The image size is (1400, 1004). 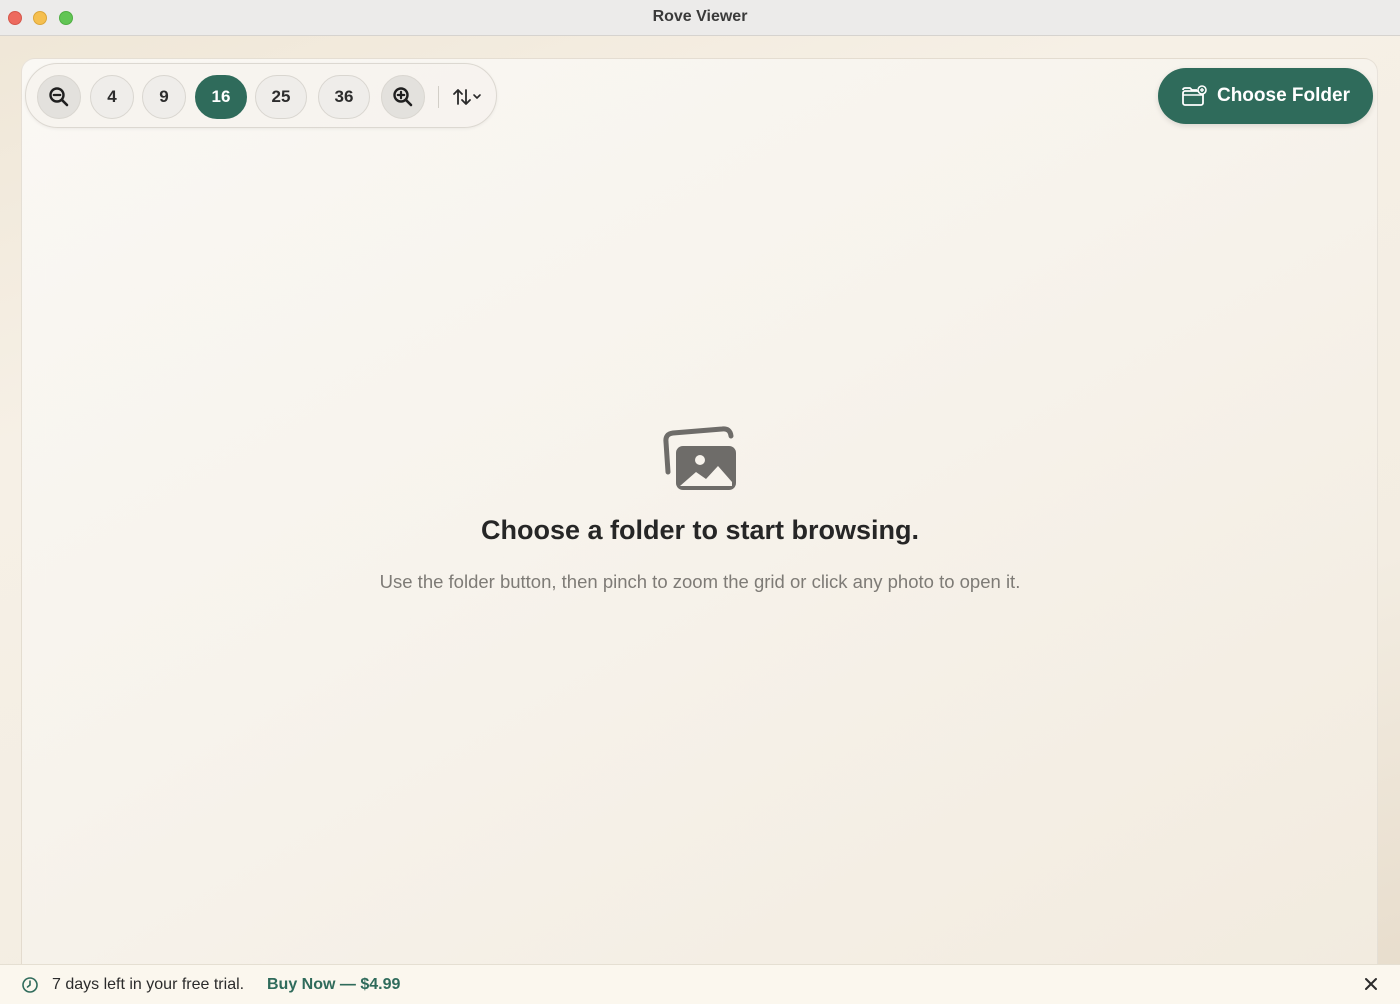 I want to click on zoom-in-button, so click(x=403, y=97).